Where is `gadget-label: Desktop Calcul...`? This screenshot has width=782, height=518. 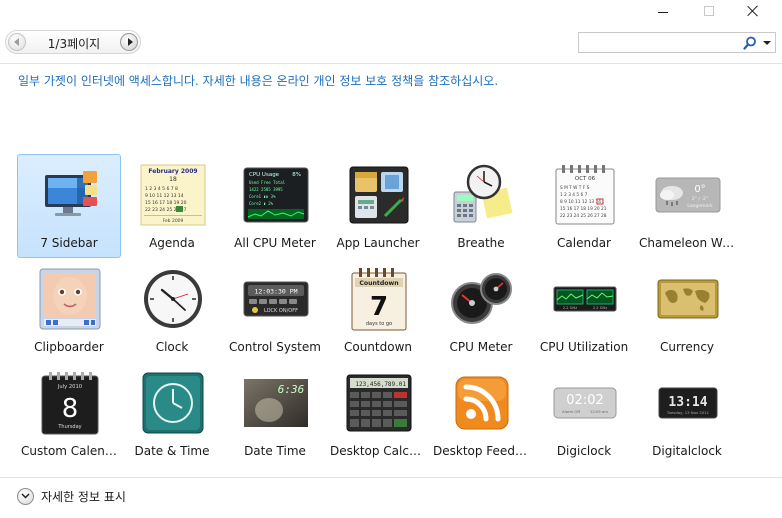 gadget-label: Desktop Calcul... is located at coordinates (379, 451).